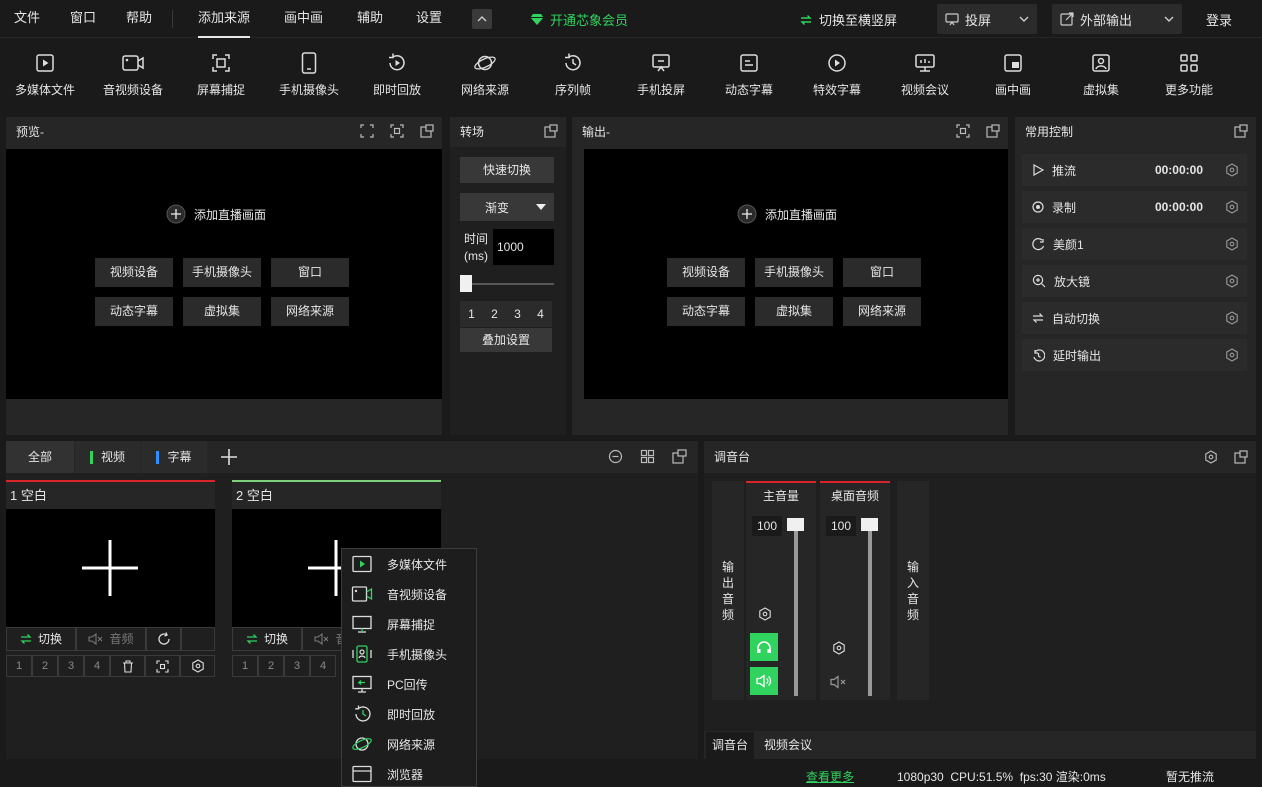 Image resolution: width=1262 pixels, height=787 pixels. I want to click on menu-window: 窗口, so click(83, 19).